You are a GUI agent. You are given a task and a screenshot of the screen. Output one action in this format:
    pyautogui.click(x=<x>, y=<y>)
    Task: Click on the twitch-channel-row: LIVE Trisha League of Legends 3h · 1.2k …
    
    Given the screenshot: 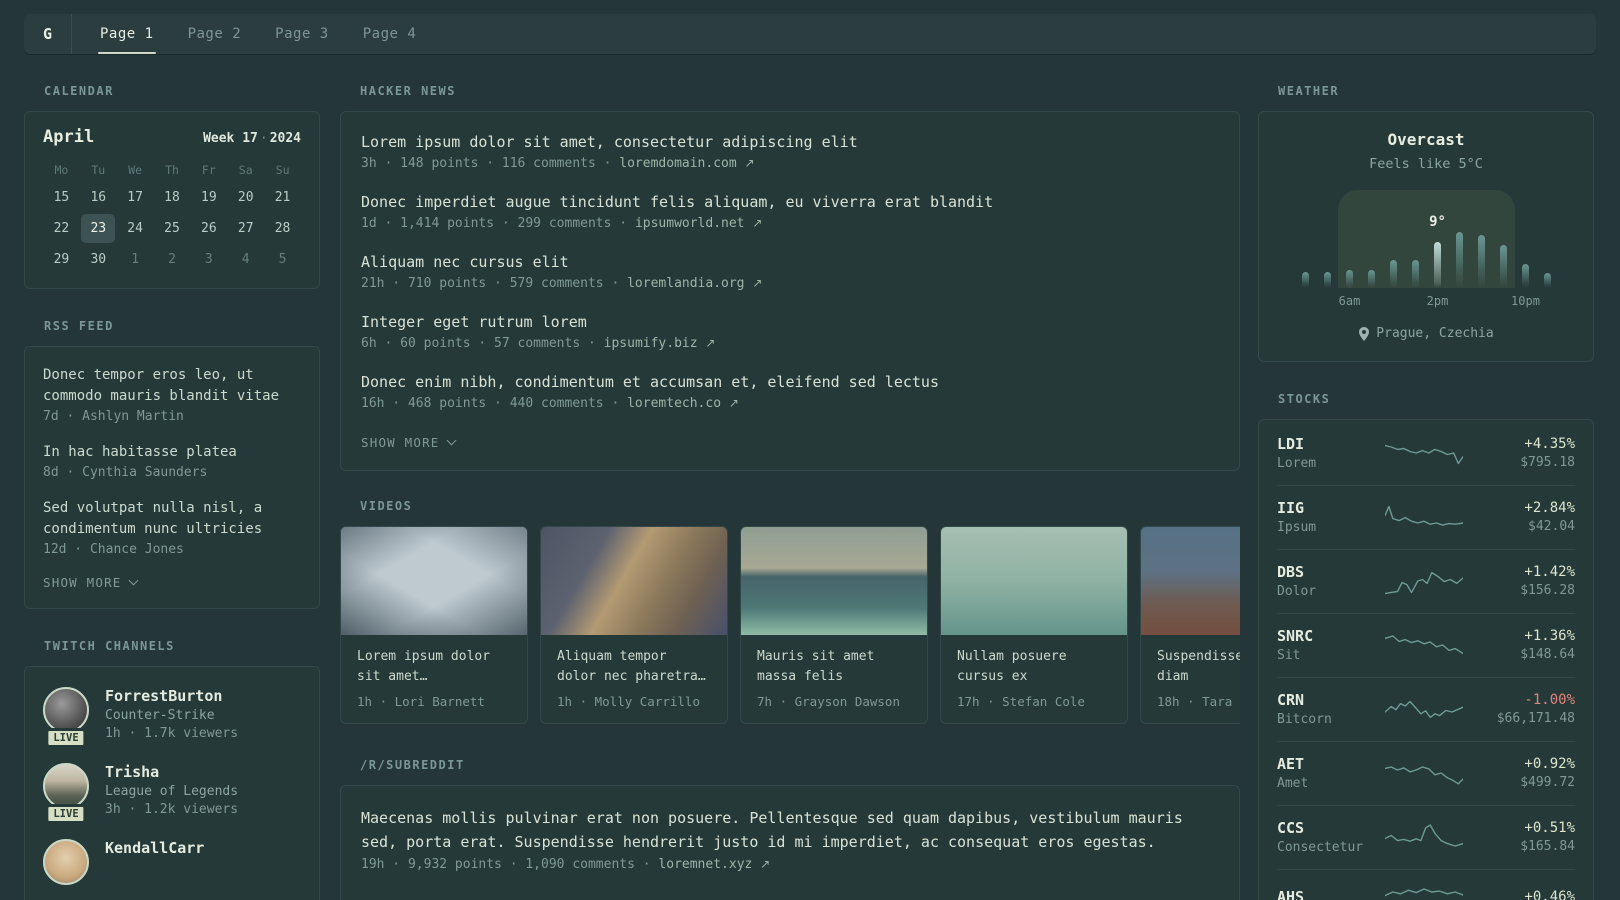 What is the action you would take?
    pyautogui.click(x=172, y=793)
    